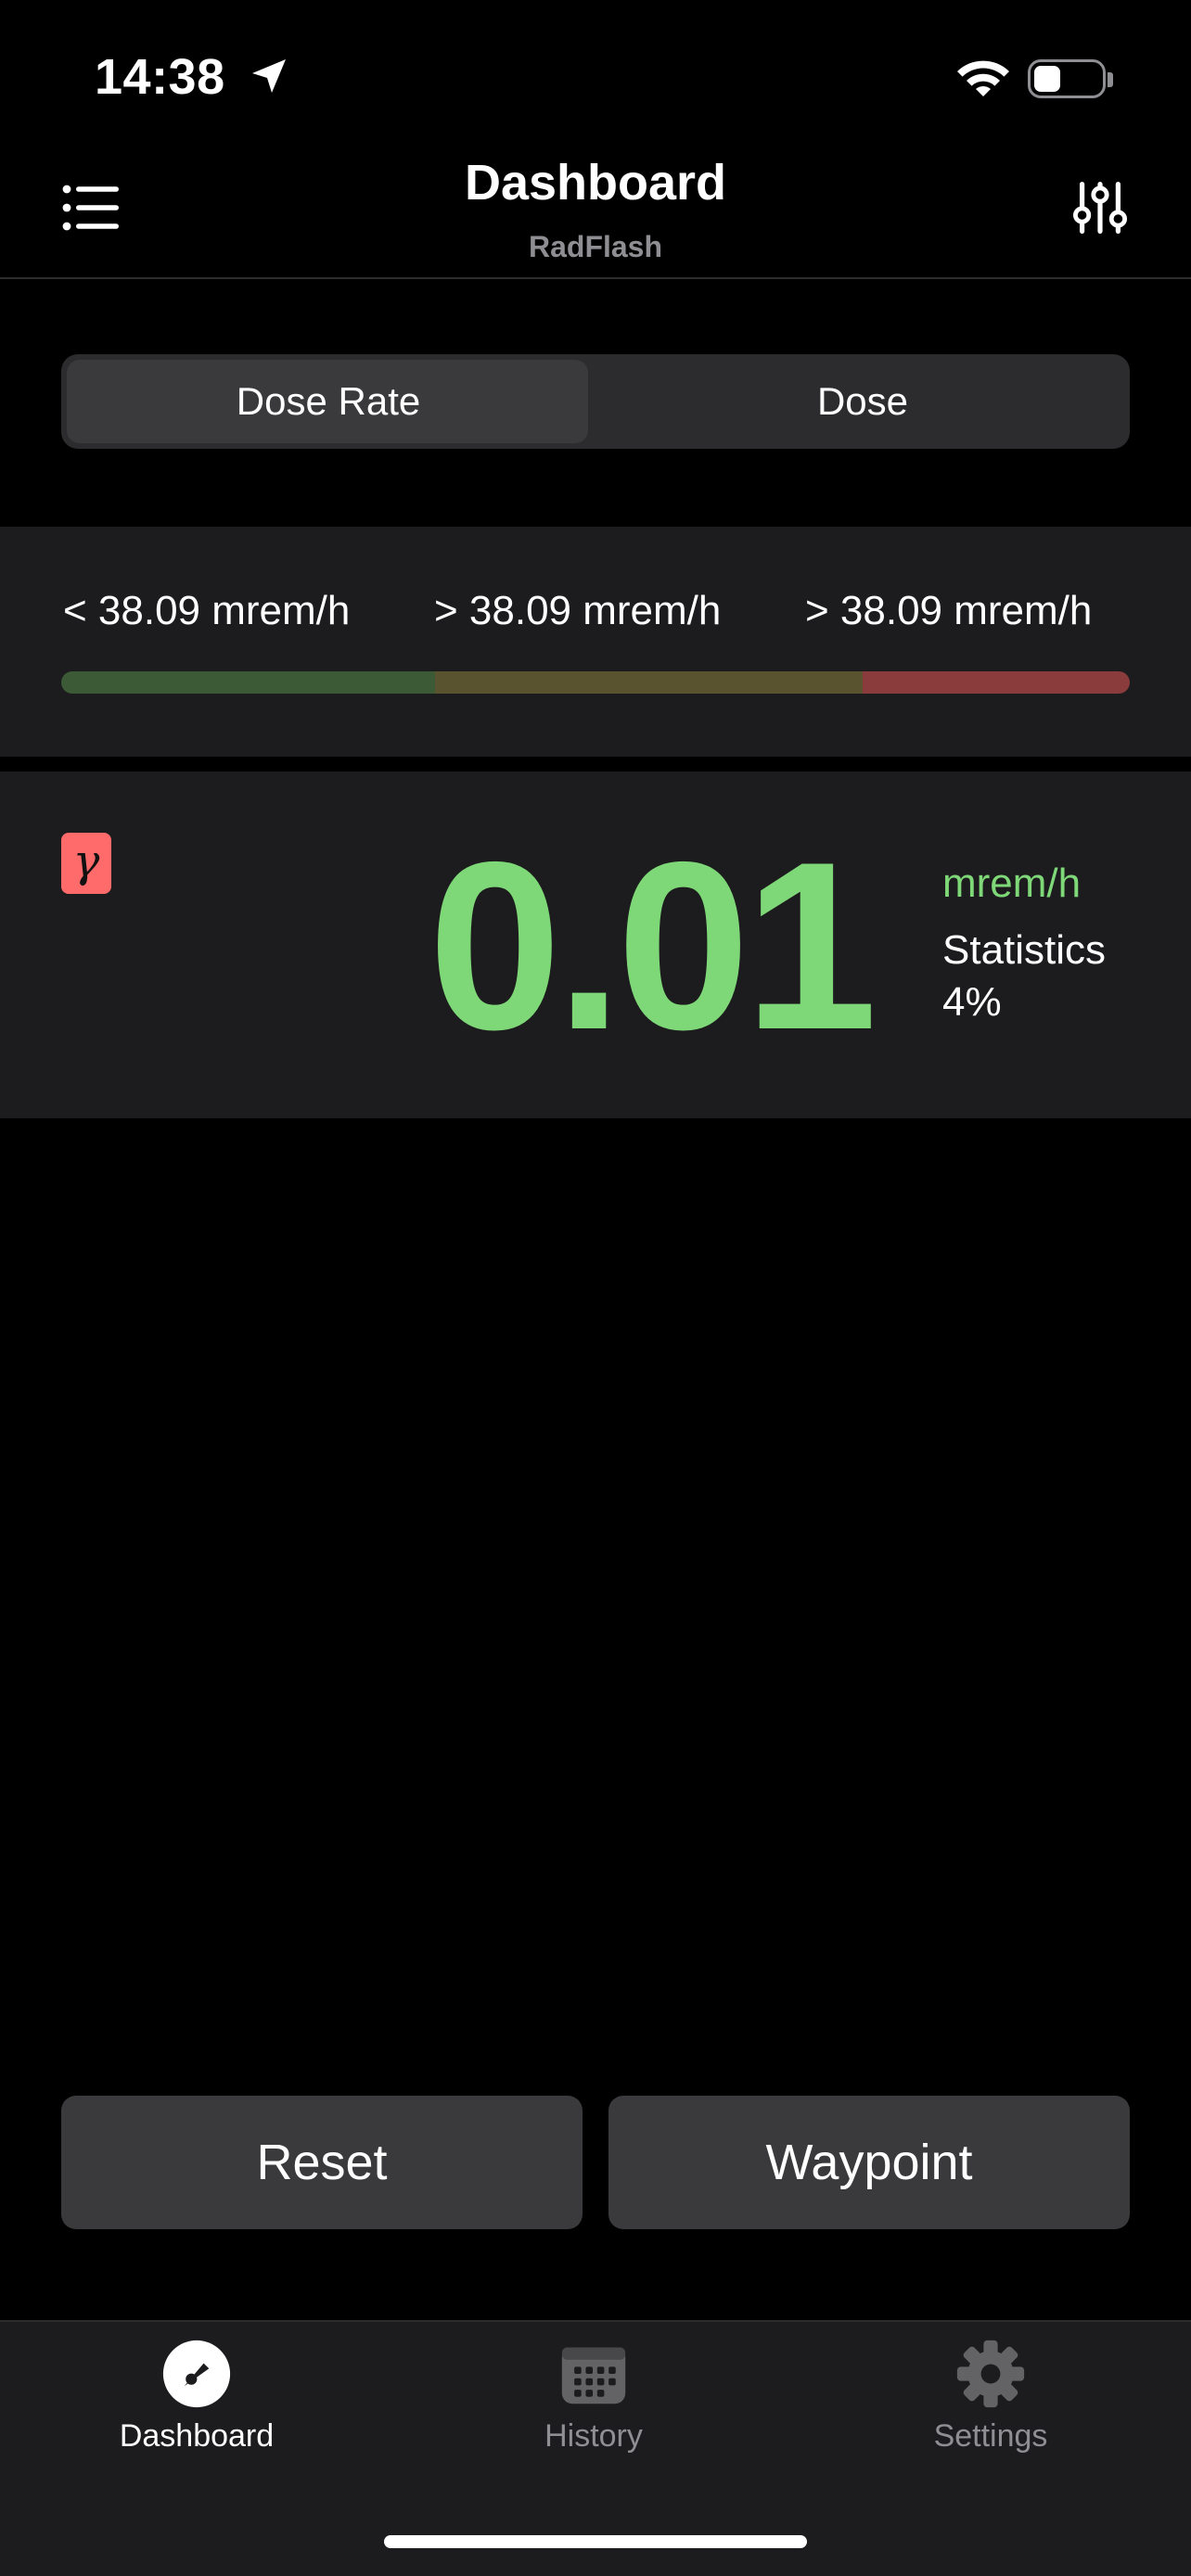  I want to click on dose-rate-value: 0.01, so click(652, 945).